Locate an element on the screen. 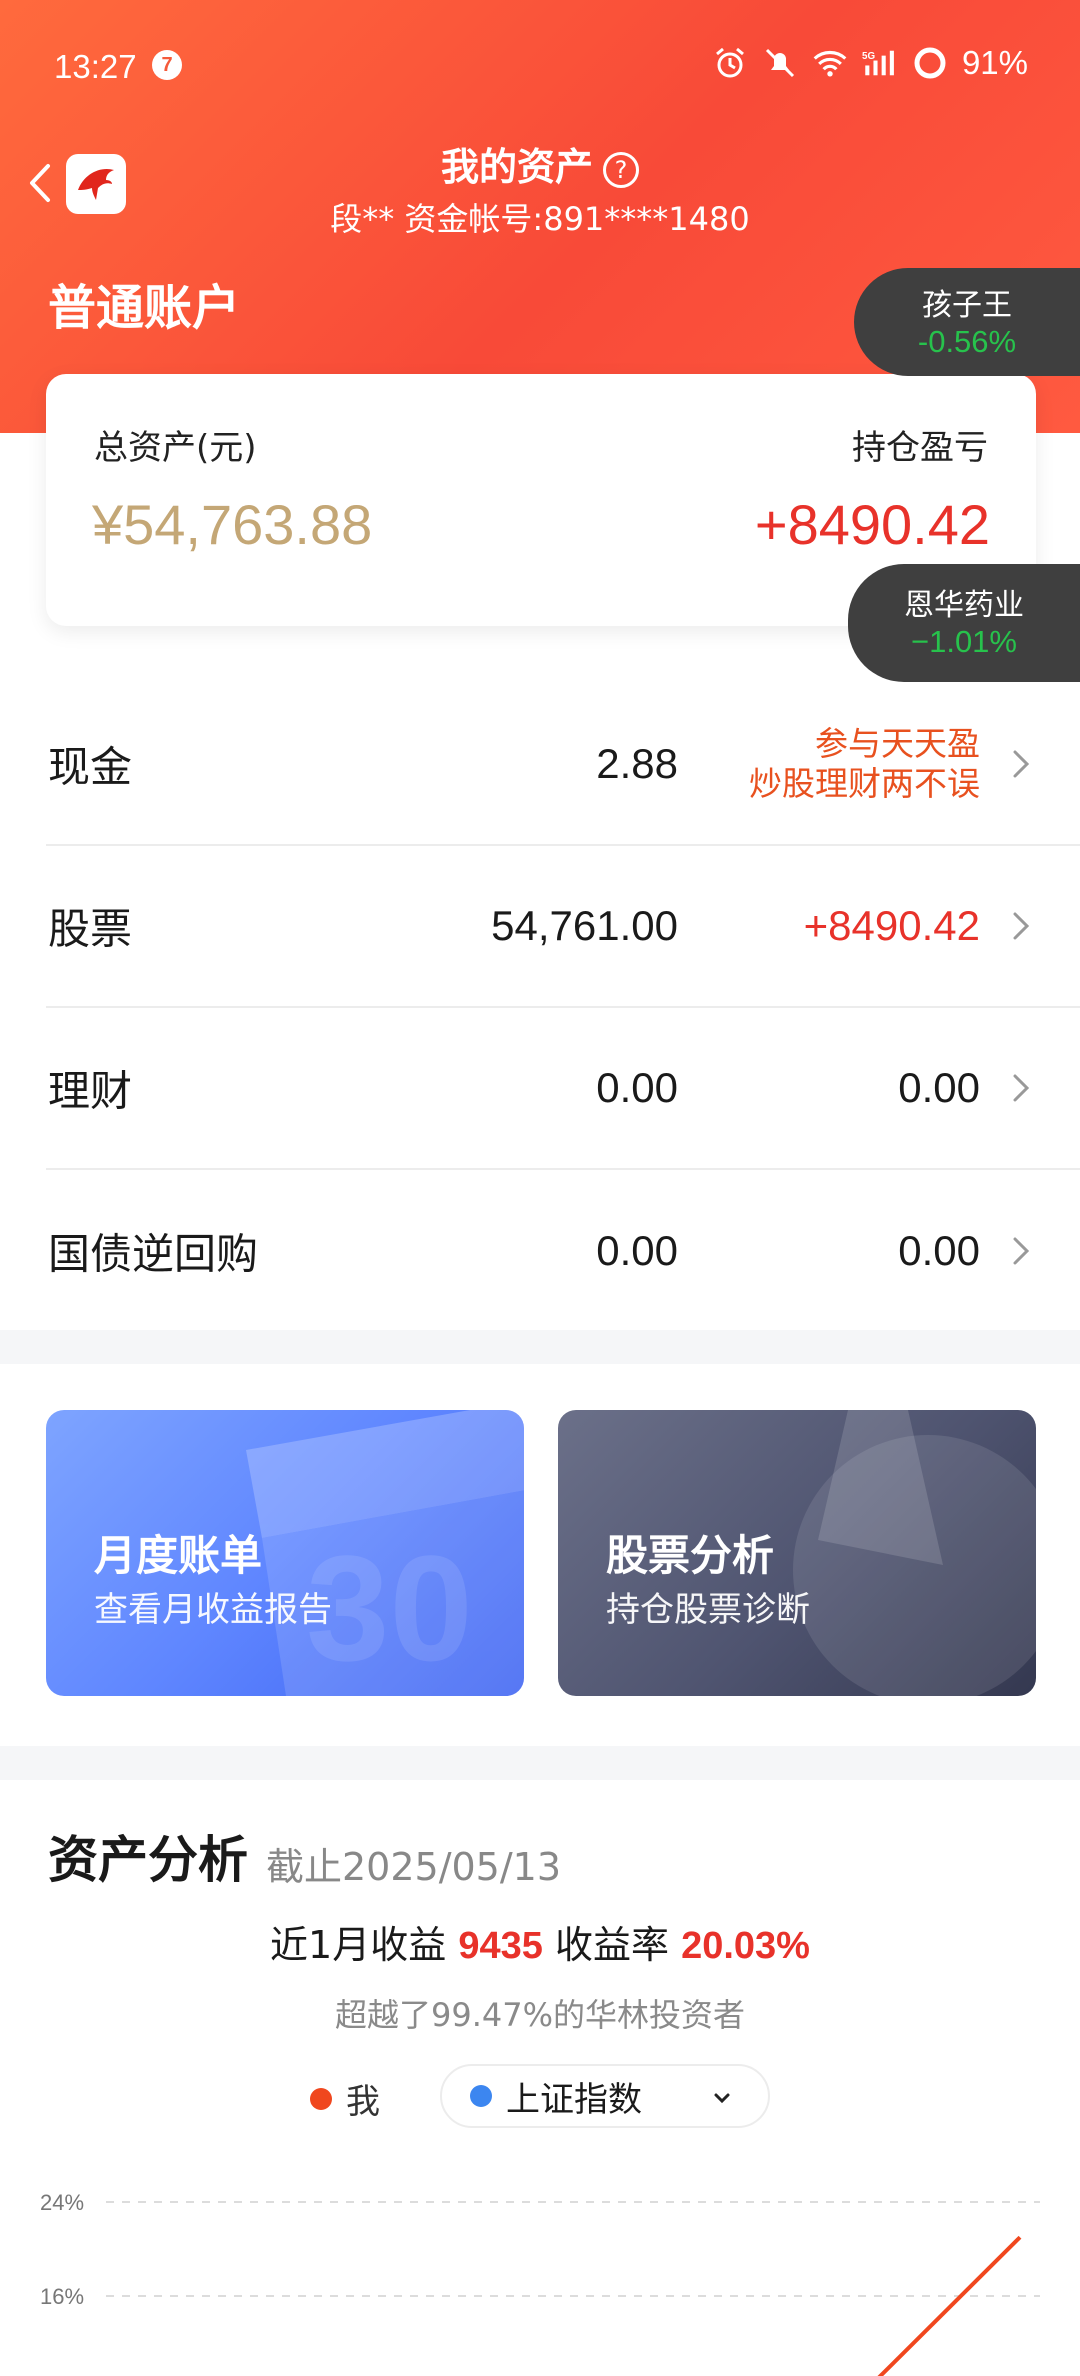 The width and height of the screenshot is (1080, 2376). battery-level: 91% is located at coordinates (994, 62).